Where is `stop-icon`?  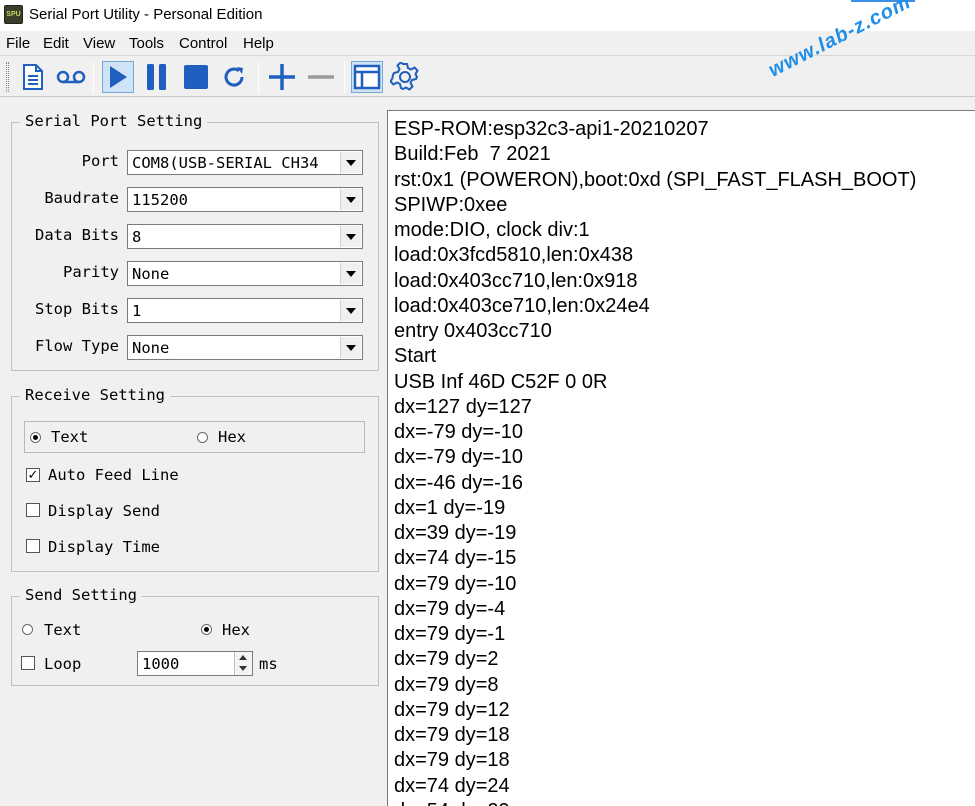 stop-icon is located at coordinates (196, 77).